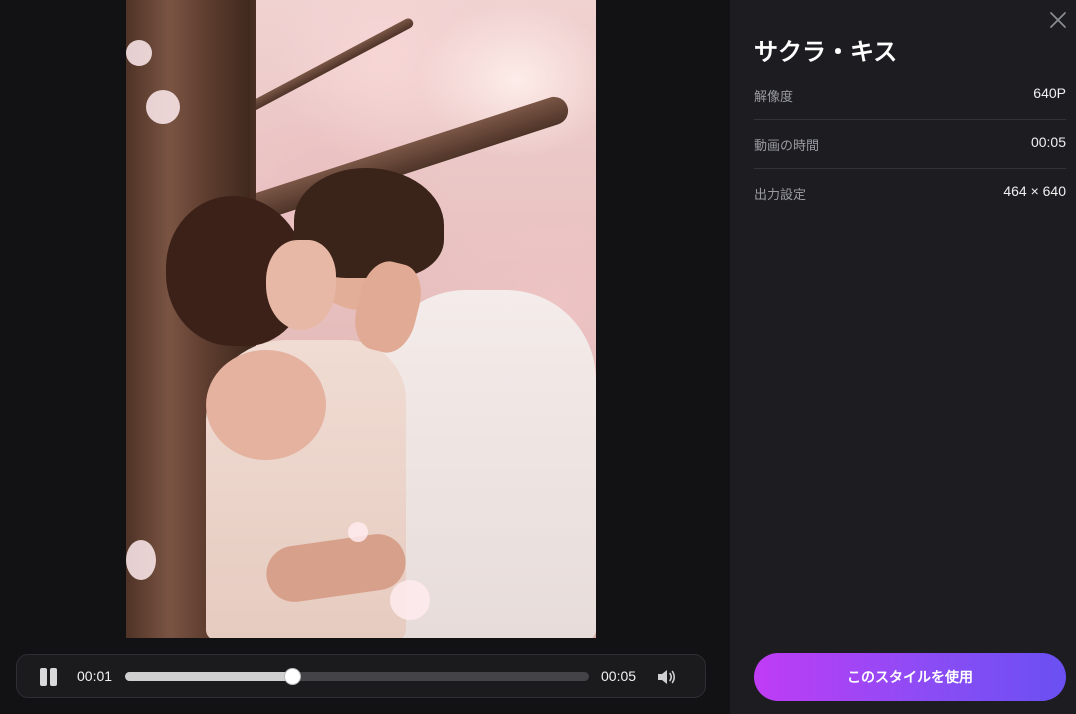  I want to click on video-controls: 00:01 00:05, so click(361, 676).